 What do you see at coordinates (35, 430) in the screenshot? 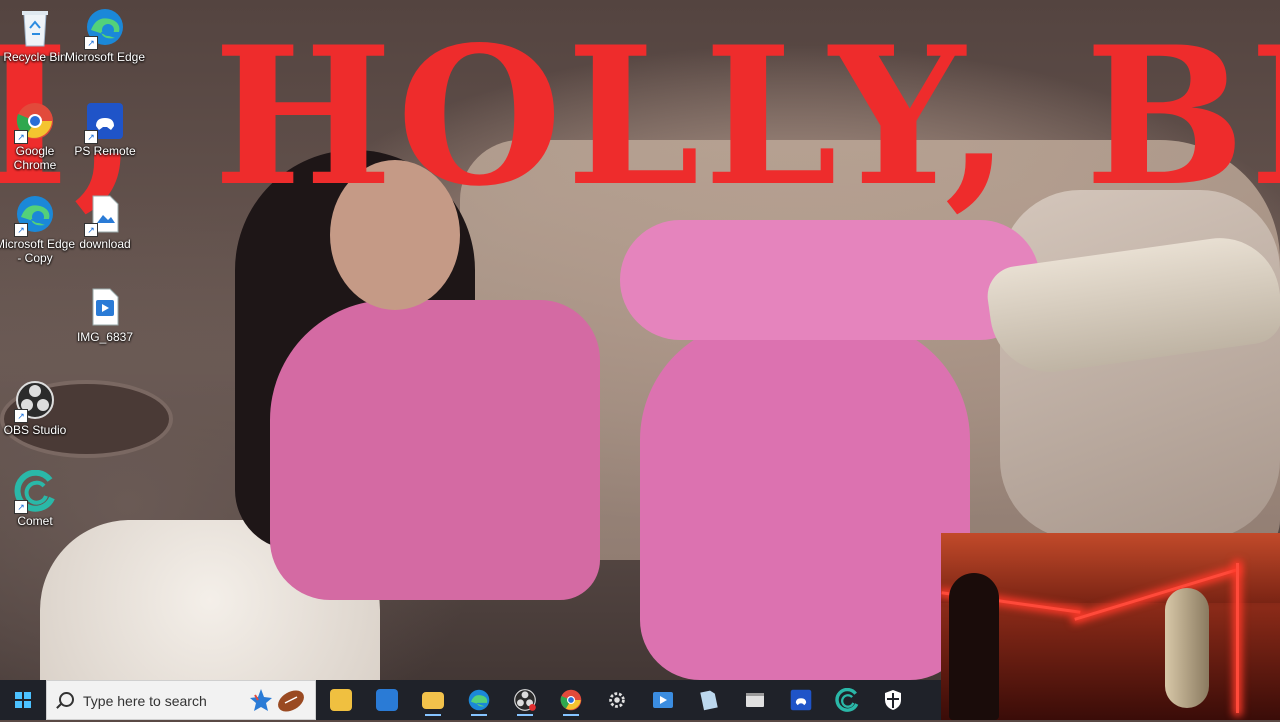
I see `desktop-icon-label: OBS Studio` at bounding box center [35, 430].